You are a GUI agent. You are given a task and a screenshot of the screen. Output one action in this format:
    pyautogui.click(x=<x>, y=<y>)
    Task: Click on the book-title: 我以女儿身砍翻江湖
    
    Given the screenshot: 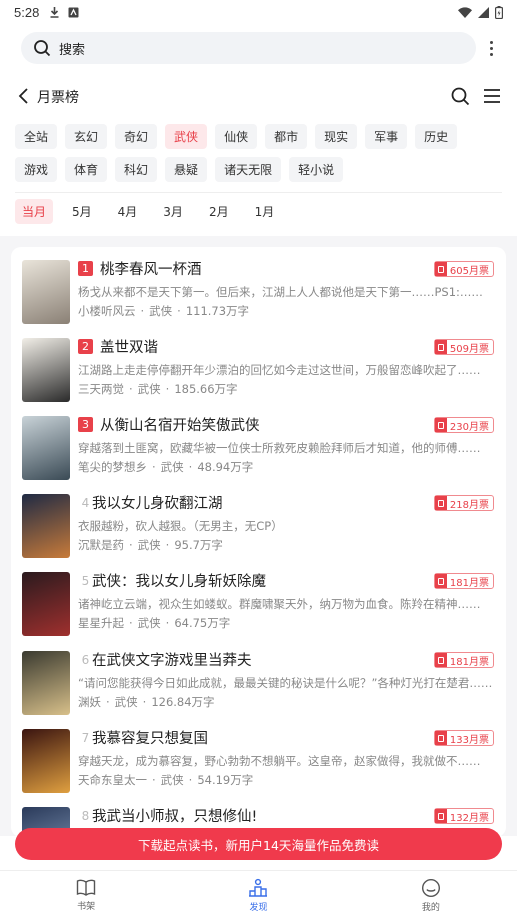 What is the action you would take?
    pyautogui.click(x=157, y=502)
    